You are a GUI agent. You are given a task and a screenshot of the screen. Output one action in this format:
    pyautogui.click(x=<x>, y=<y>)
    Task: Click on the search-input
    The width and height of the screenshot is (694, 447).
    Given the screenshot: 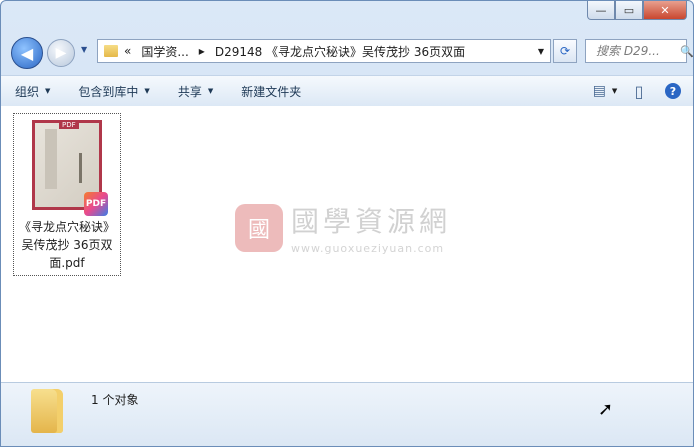 What is the action you would take?
    pyautogui.click(x=635, y=51)
    